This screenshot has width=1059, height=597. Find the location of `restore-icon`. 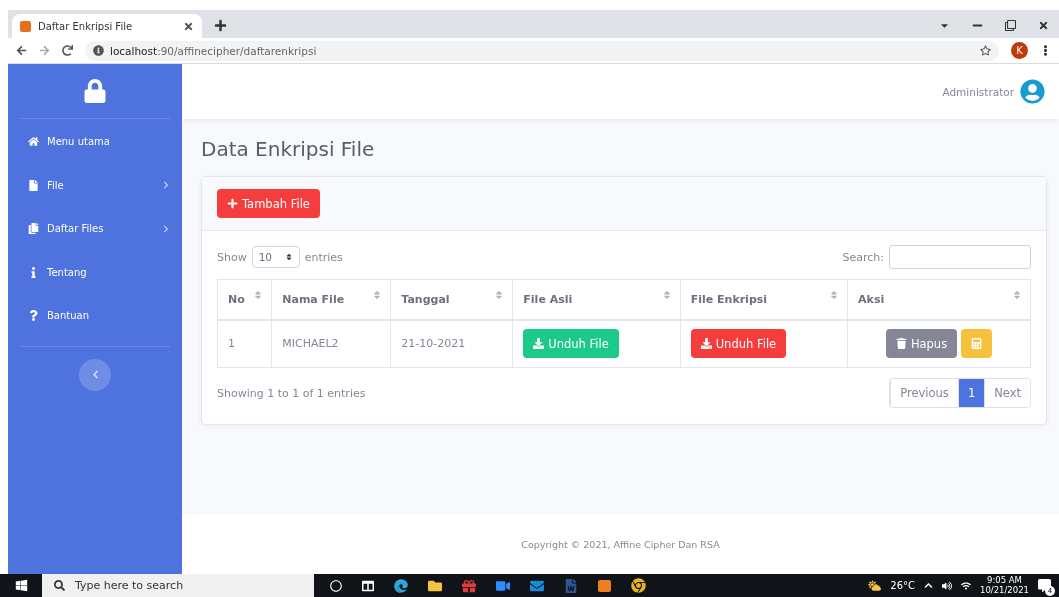

restore-icon is located at coordinates (1010, 25).